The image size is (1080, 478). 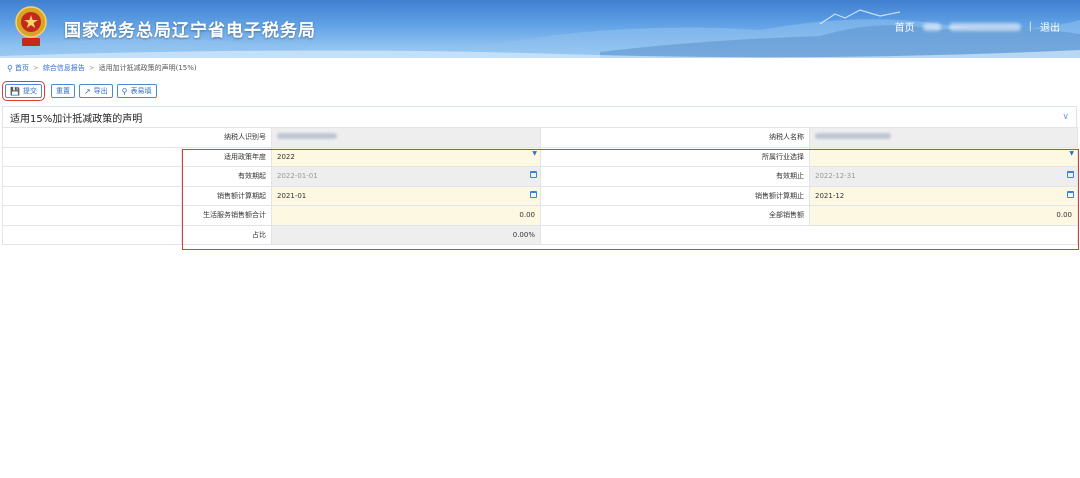 I want to click on submit-label: 提交, so click(x=29, y=91).